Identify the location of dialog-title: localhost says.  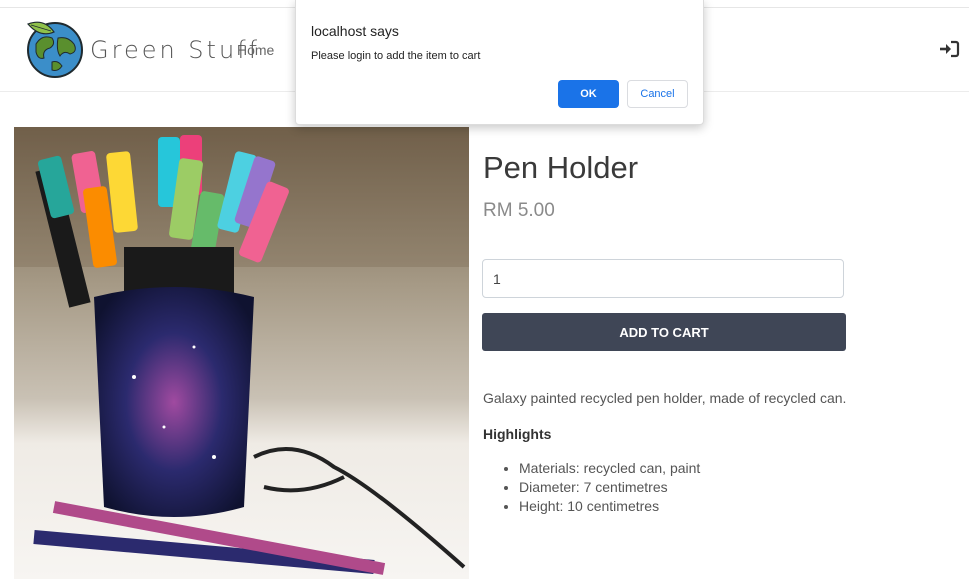
(355, 31).